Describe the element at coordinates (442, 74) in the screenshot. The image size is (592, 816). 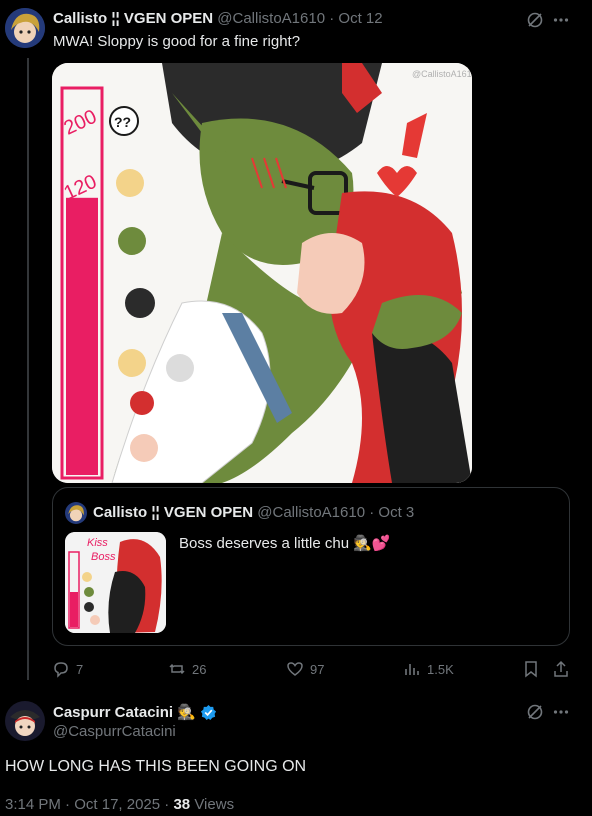
I see `image-watermark: @CallistoA1610` at that location.